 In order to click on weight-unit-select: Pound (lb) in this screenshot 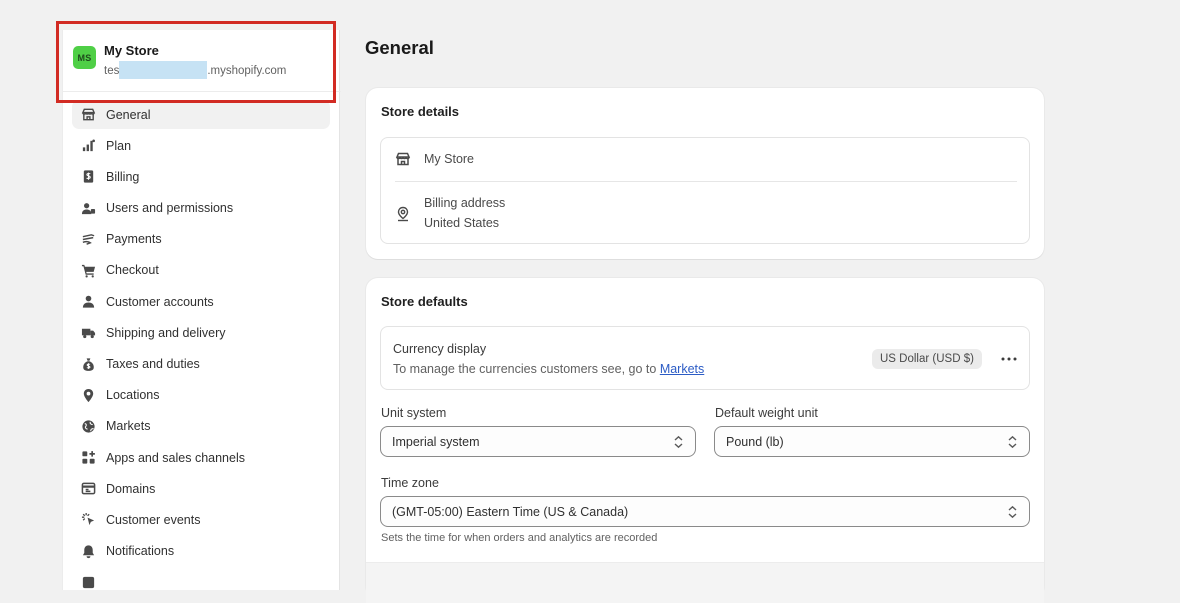, I will do `click(872, 441)`.